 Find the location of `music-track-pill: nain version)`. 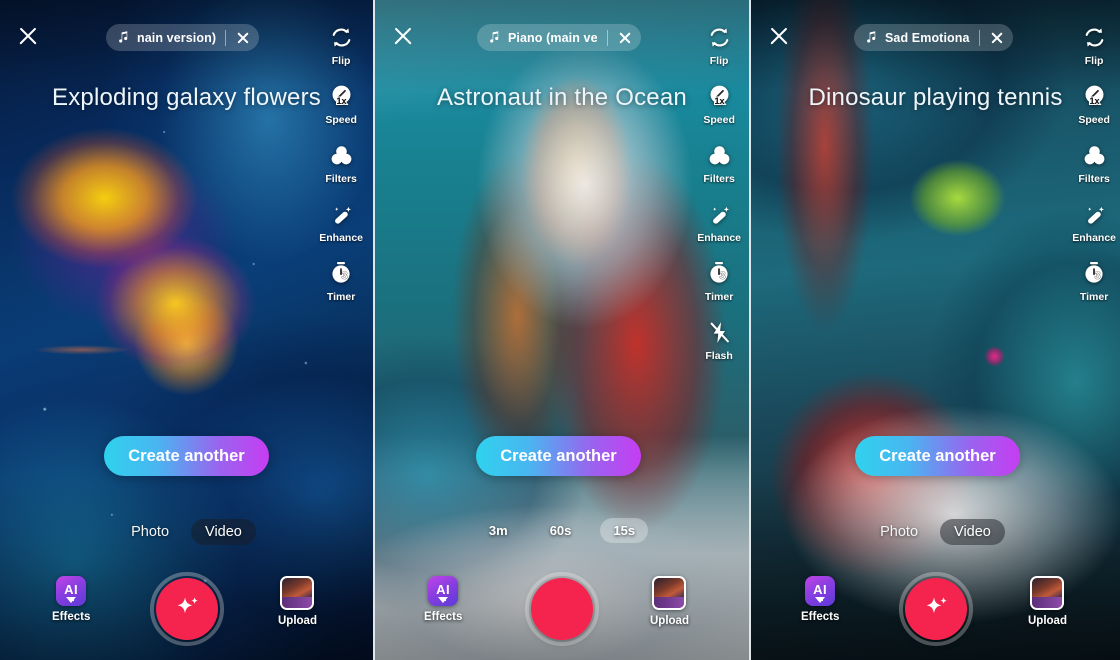

music-track-pill: nain version) is located at coordinates (183, 37).